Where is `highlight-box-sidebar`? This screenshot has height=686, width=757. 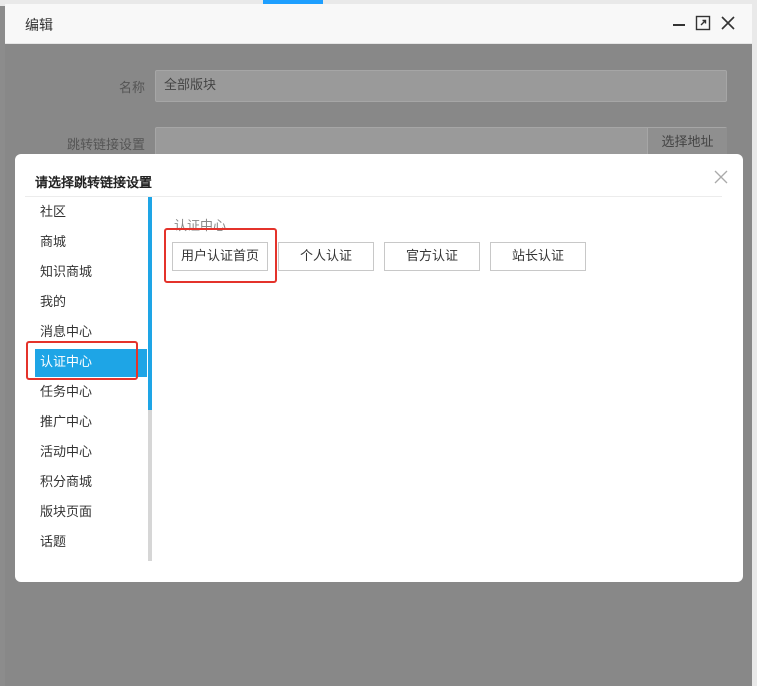
highlight-box-sidebar is located at coordinates (82, 360).